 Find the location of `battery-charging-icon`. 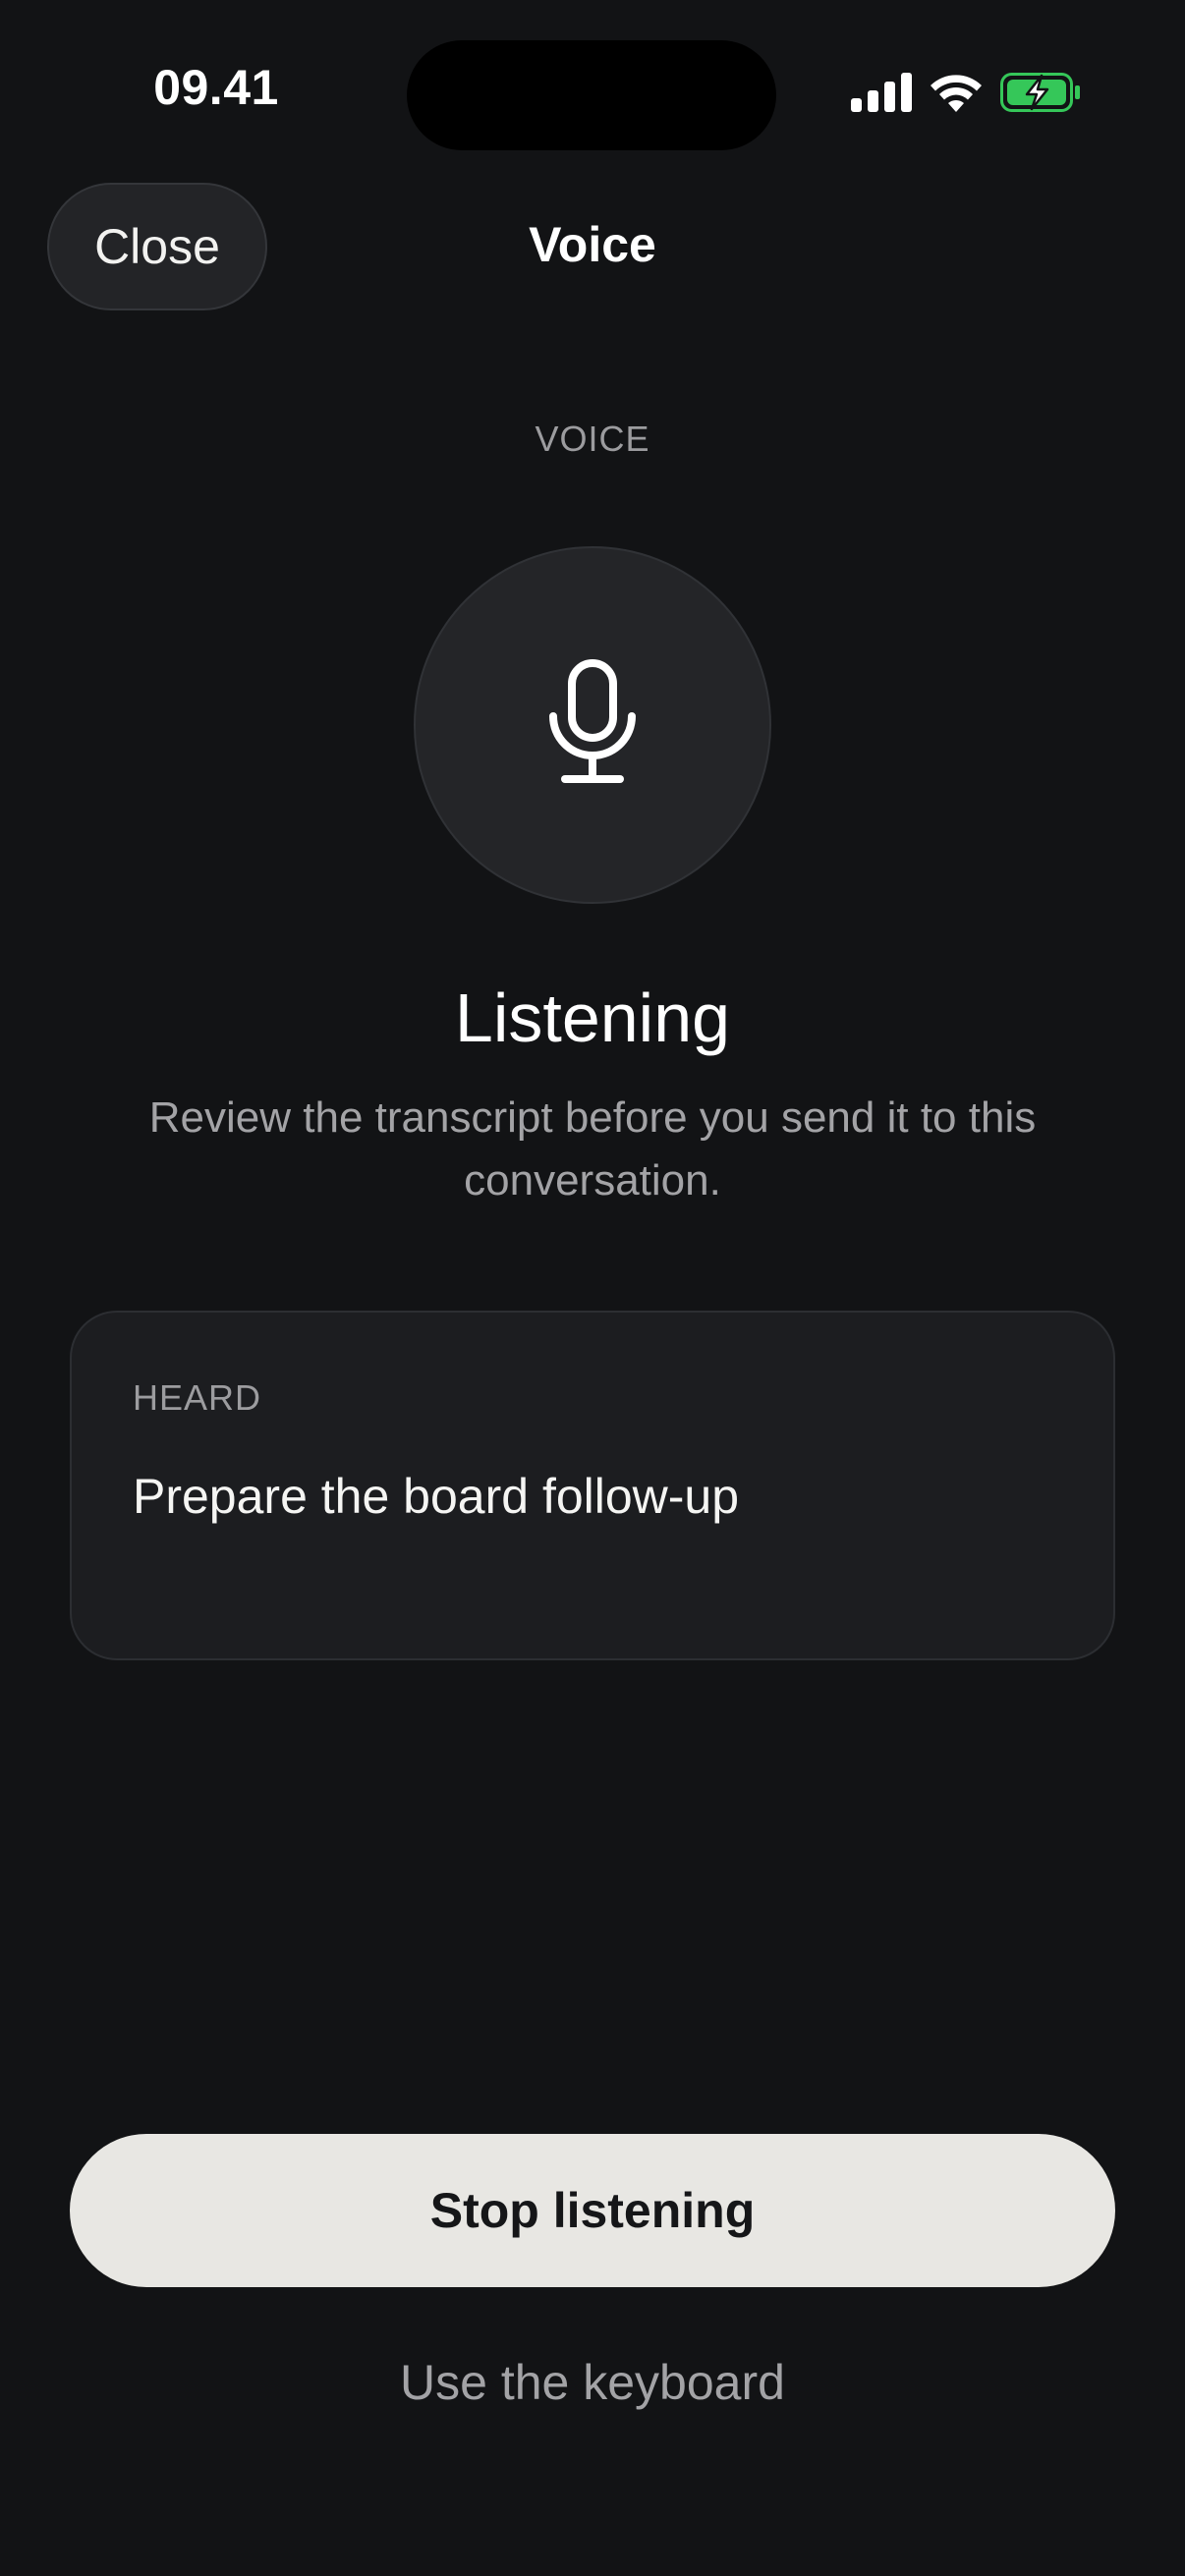

battery-charging-icon is located at coordinates (1041, 92).